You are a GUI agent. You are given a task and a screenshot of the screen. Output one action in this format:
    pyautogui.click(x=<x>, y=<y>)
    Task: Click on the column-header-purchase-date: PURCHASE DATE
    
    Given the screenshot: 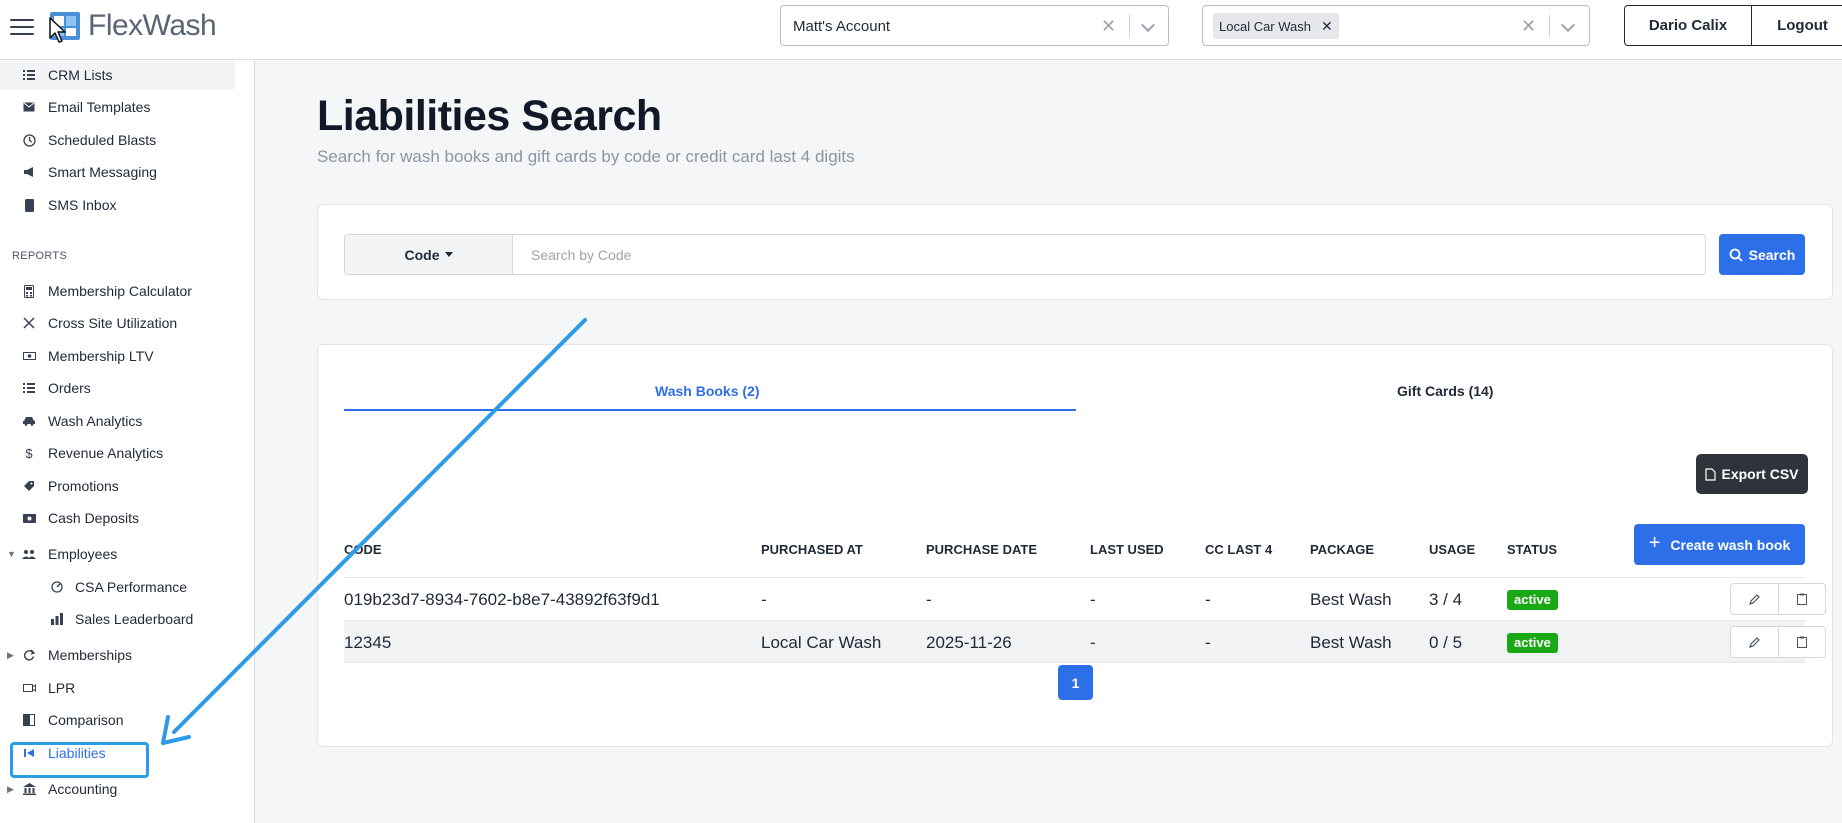 What is the action you would take?
    pyautogui.click(x=981, y=549)
    